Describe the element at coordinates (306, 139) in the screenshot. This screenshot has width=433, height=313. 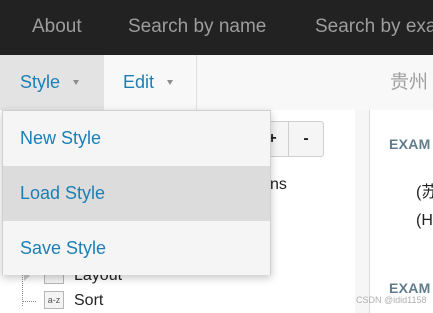
I see `collapse-button: -` at that location.